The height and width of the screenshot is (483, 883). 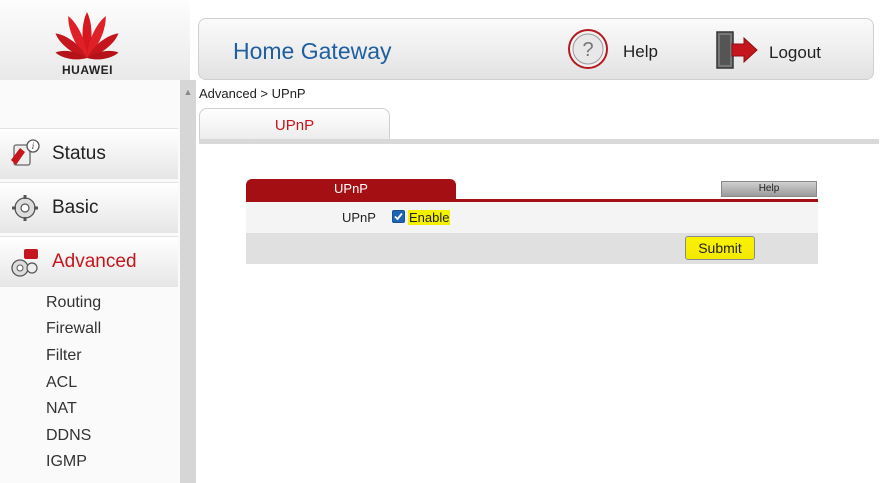 I want to click on tab-label: UPnP, so click(x=294, y=125).